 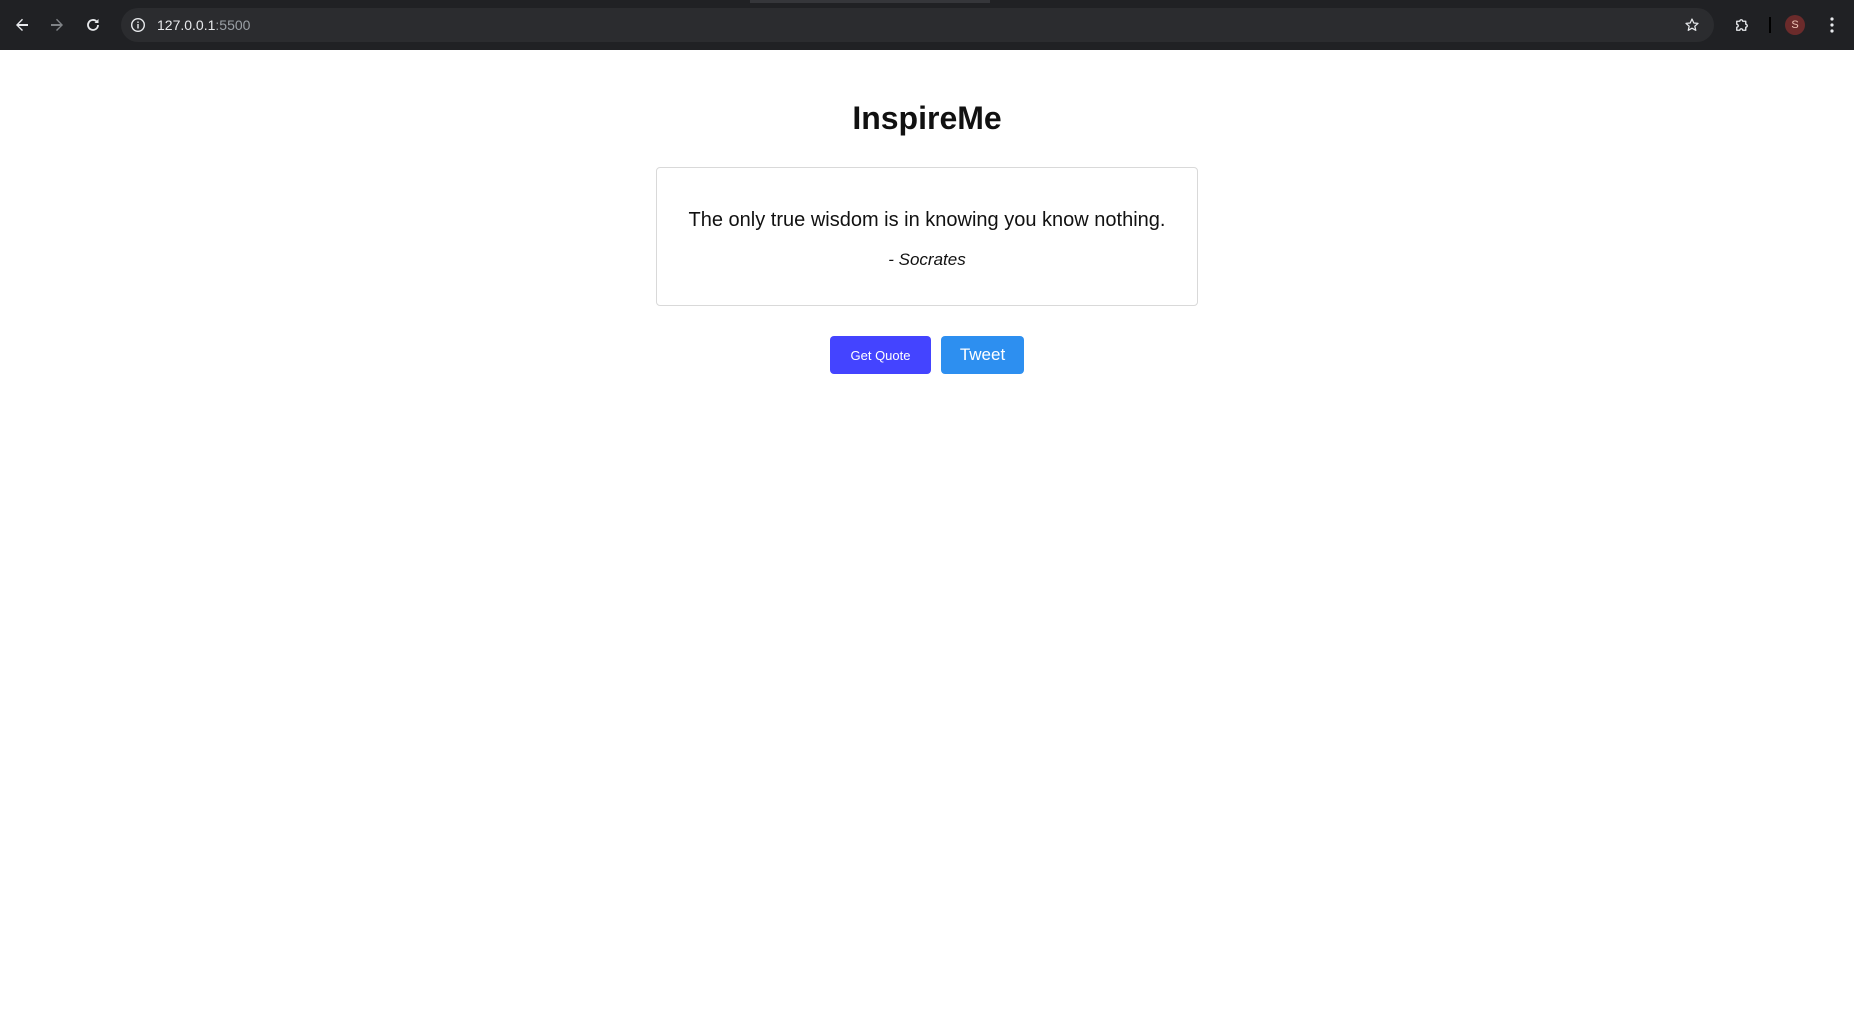 What do you see at coordinates (22, 25) in the screenshot?
I see `back-arrow-icon` at bounding box center [22, 25].